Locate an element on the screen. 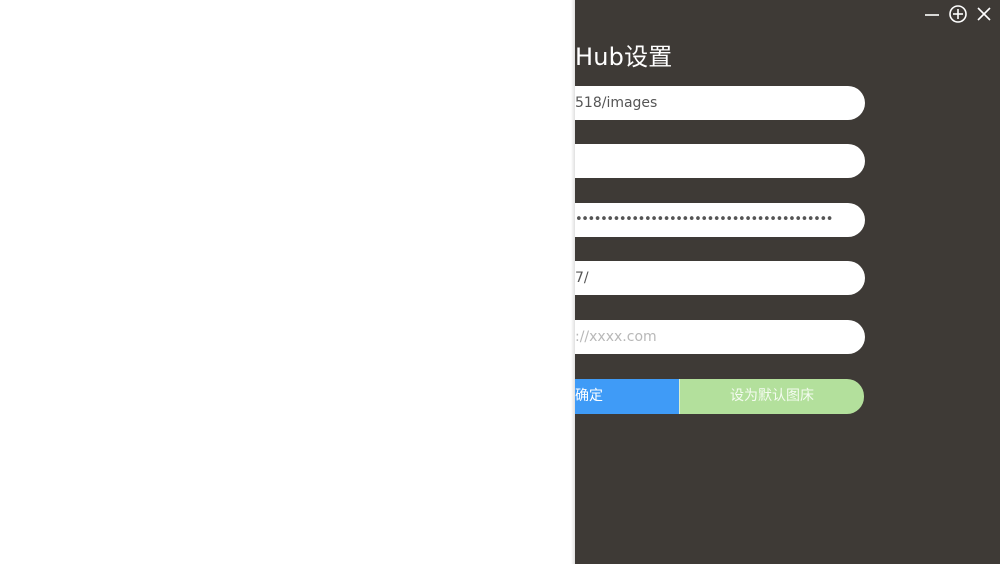 Image resolution: width=1000 pixels, height=564 pixels. page-title: Hub设置 is located at coordinates (624, 57).